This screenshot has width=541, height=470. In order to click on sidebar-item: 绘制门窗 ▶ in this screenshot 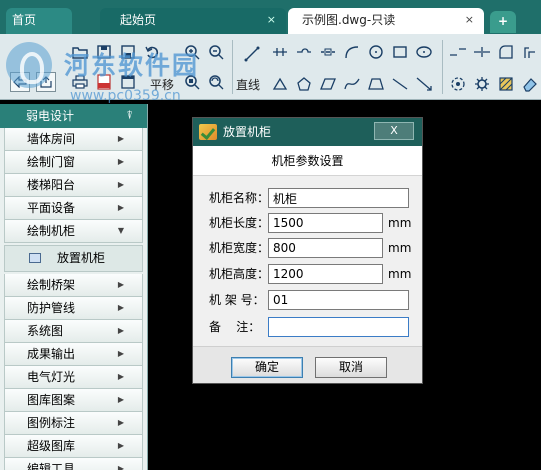, I will do `click(73, 162)`.